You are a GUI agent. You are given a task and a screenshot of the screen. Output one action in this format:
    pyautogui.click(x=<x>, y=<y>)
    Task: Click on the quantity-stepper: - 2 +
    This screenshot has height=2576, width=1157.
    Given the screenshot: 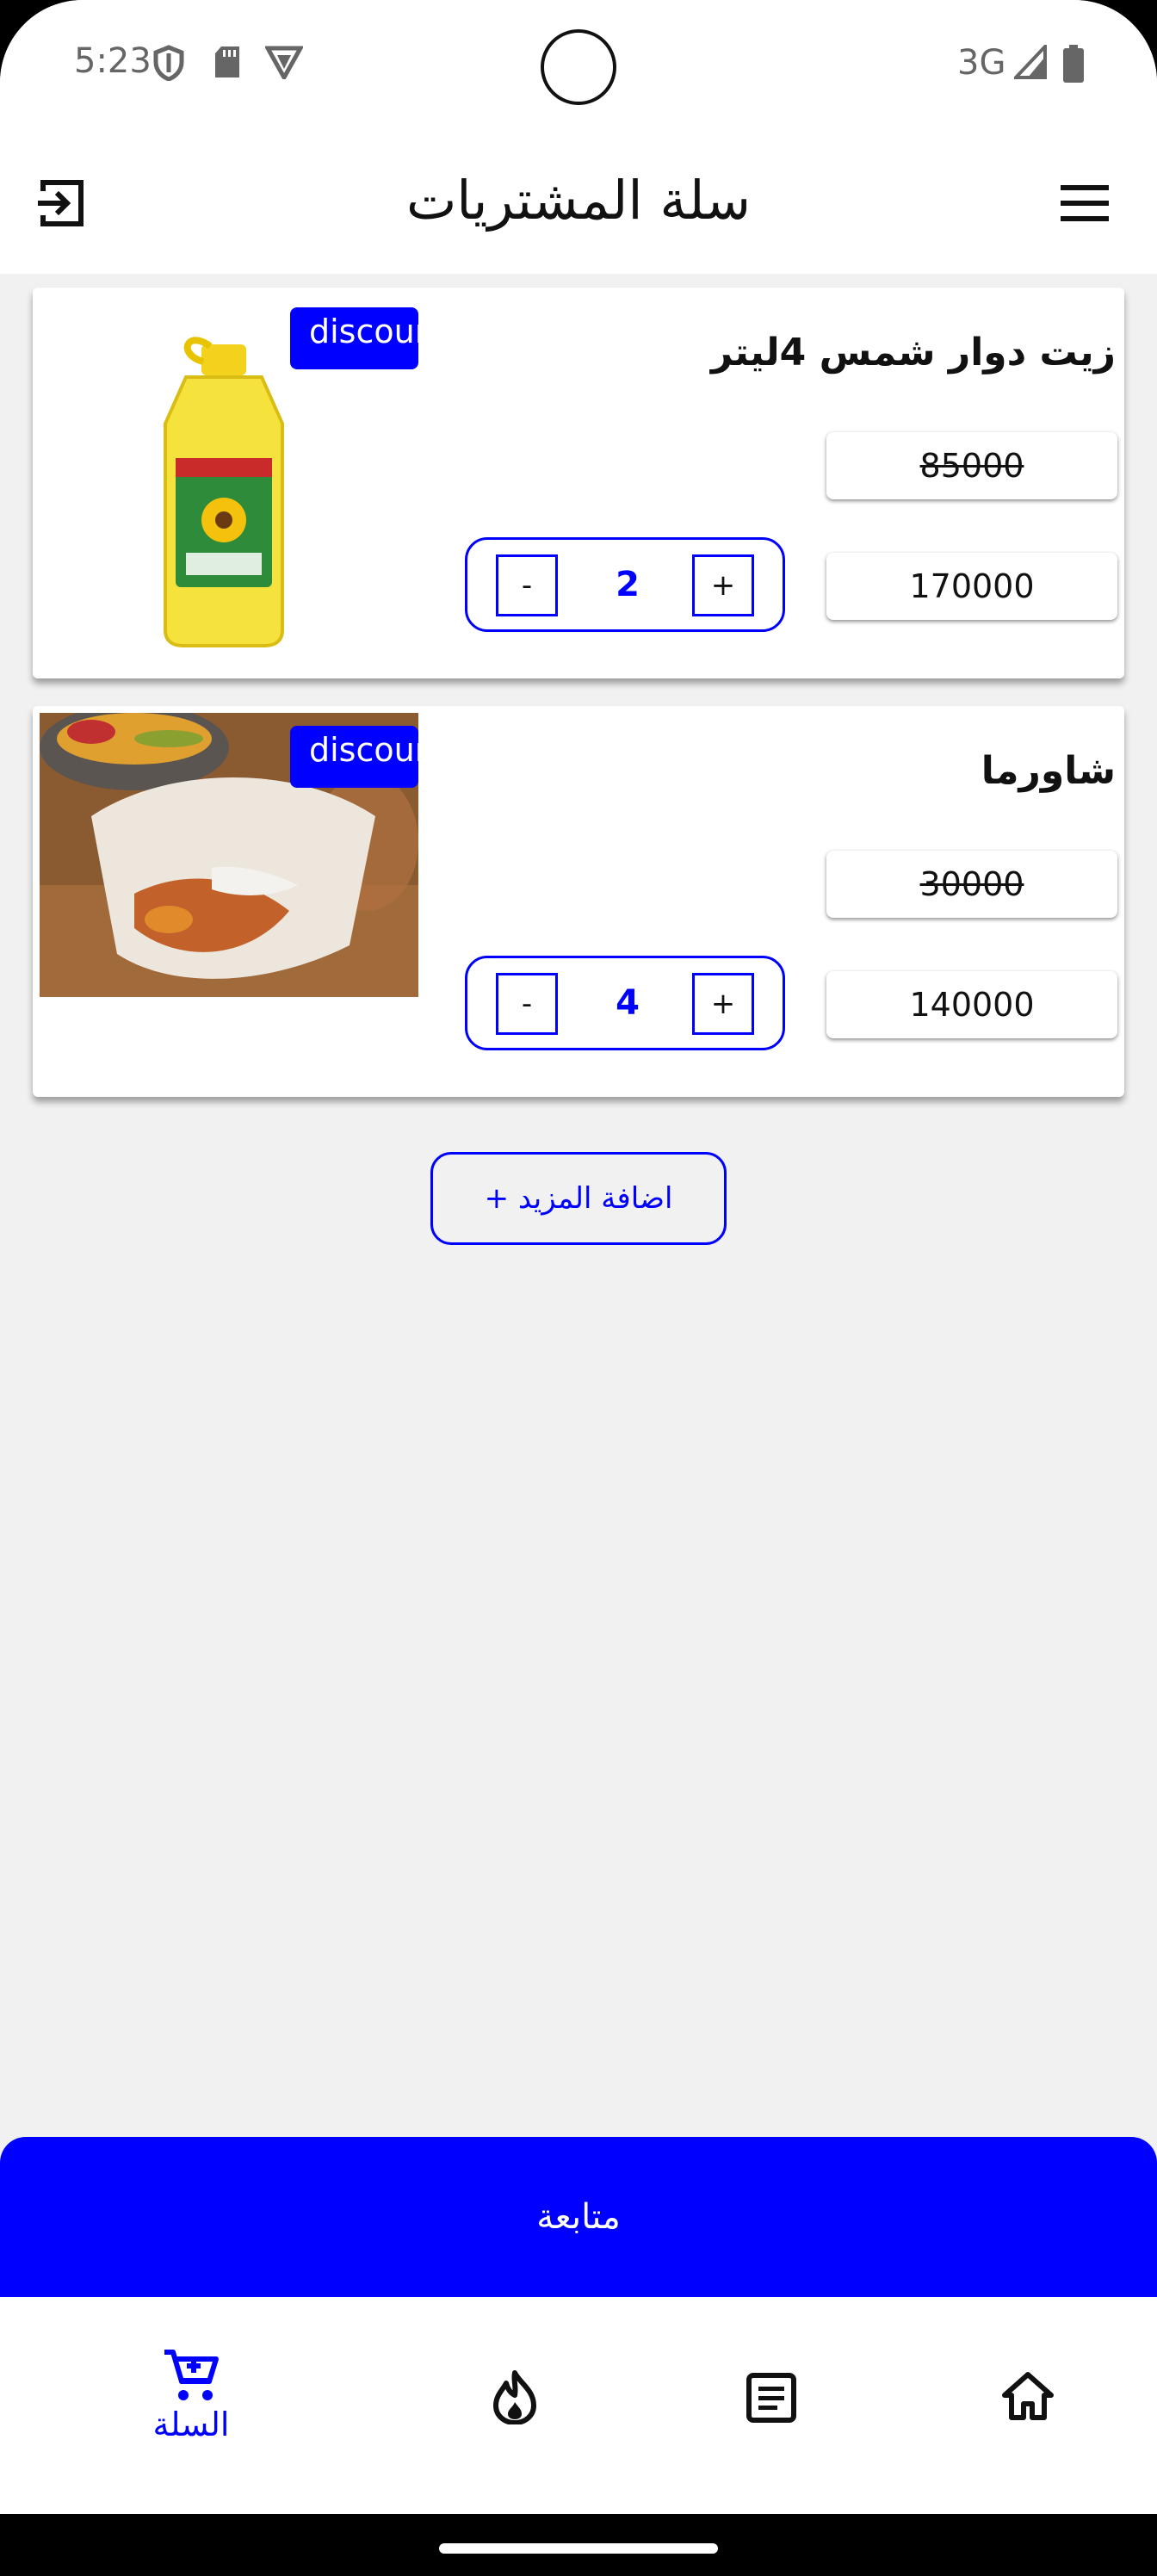 What is the action you would take?
    pyautogui.click(x=625, y=584)
    